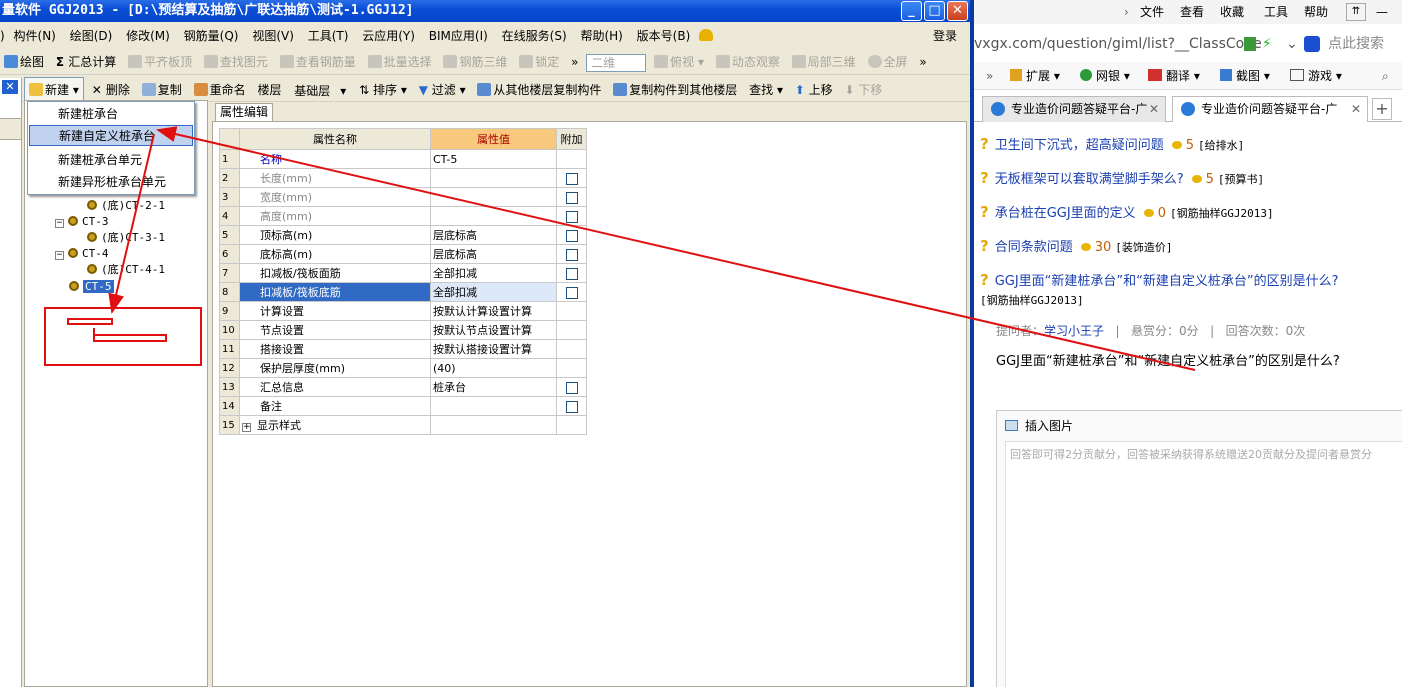 This screenshot has width=1402, height=687. What do you see at coordinates (1312, 44) in the screenshot?
I see `baidu-paw-icon` at bounding box center [1312, 44].